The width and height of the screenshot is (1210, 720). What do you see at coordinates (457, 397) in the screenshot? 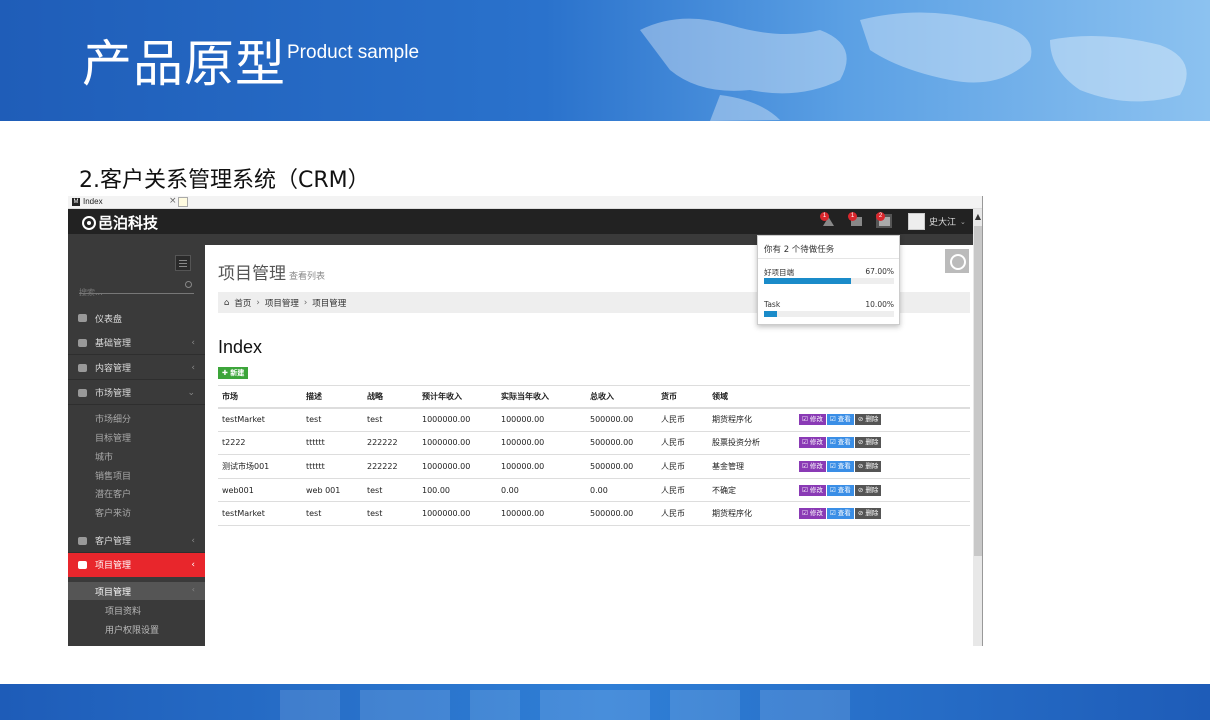
I see `column-header: 预计年收入` at bounding box center [457, 397].